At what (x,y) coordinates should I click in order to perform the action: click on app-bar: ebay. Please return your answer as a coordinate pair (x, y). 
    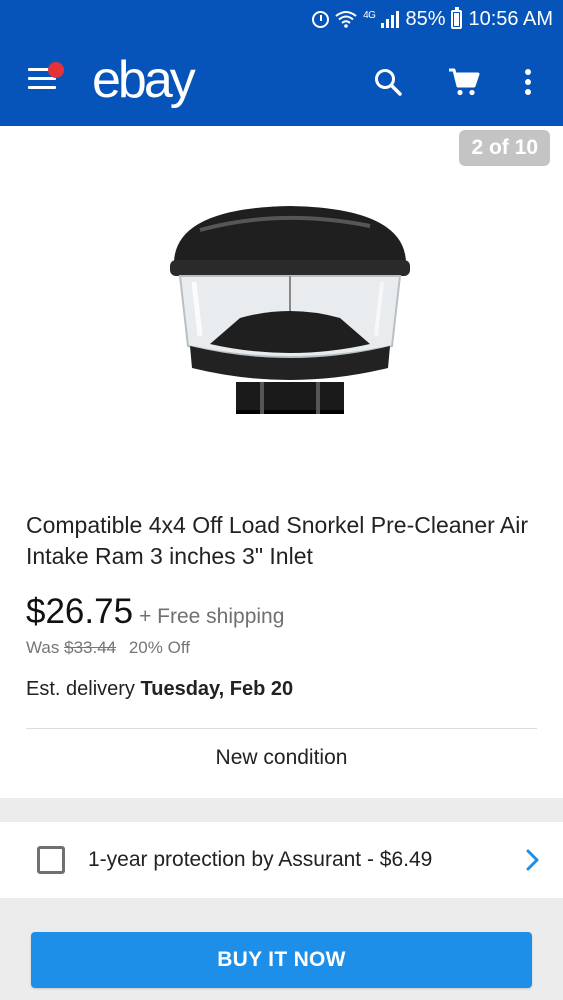
    Looking at the image, I should click on (281, 82).